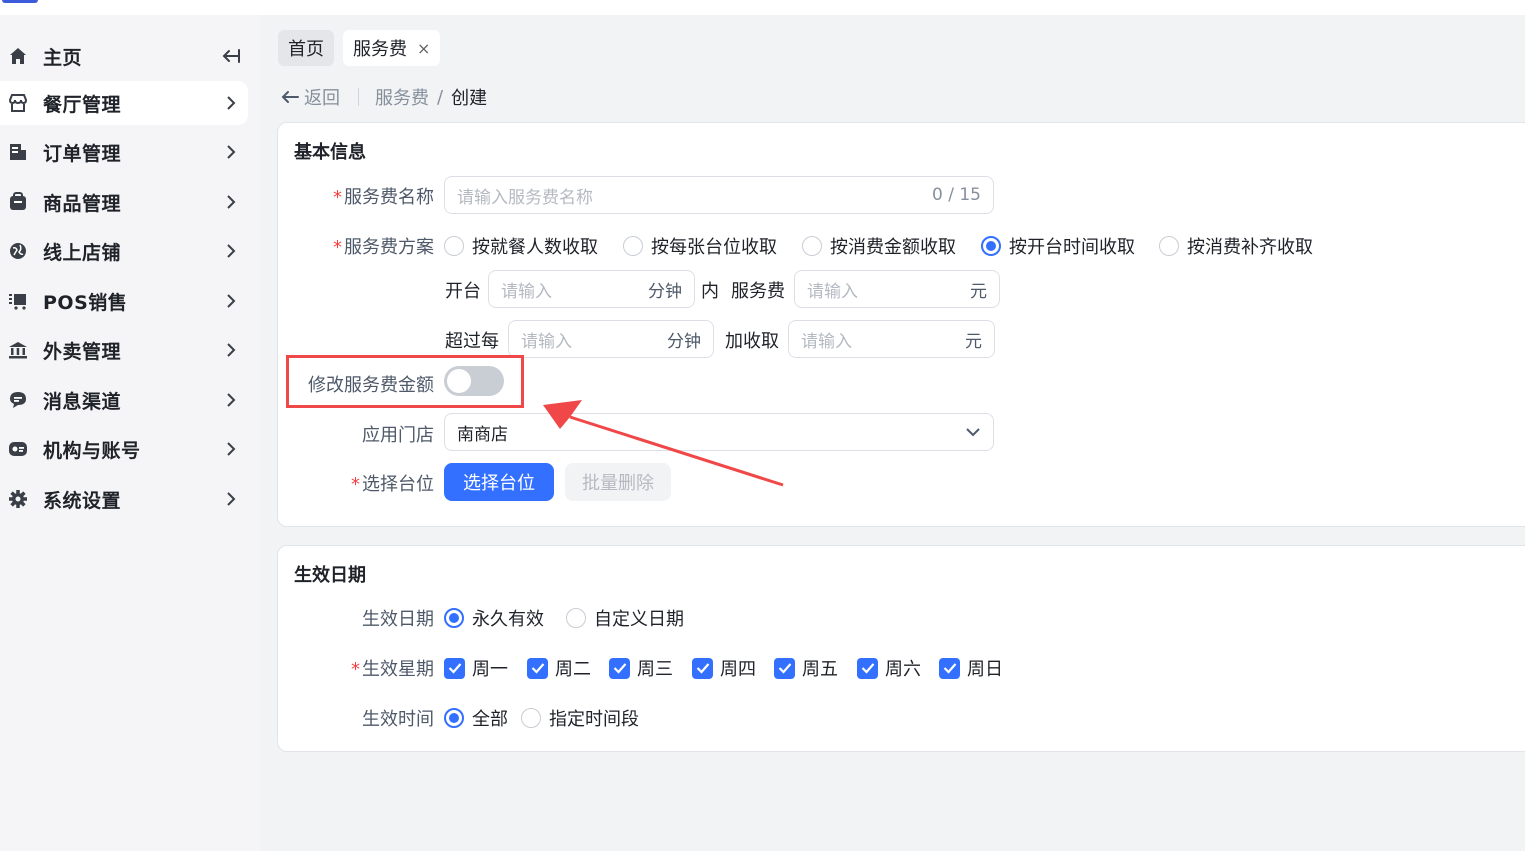 The width and height of the screenshot is (1525, 851). I want to click on service-fee-name-label: * 服务费名称, so click(383, 197).